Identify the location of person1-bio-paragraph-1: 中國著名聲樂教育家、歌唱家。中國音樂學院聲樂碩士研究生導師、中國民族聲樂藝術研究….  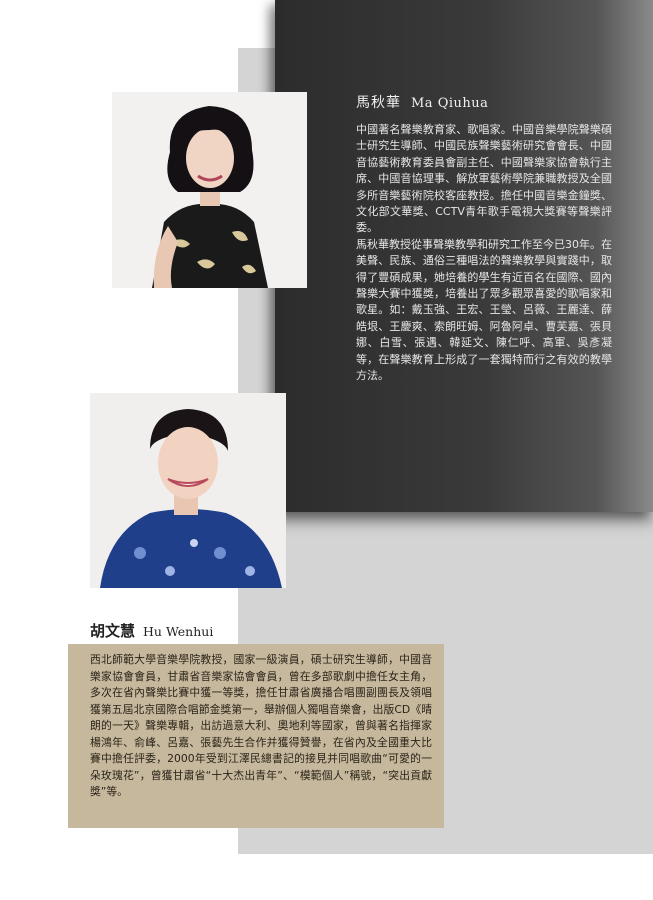
(484, 179).